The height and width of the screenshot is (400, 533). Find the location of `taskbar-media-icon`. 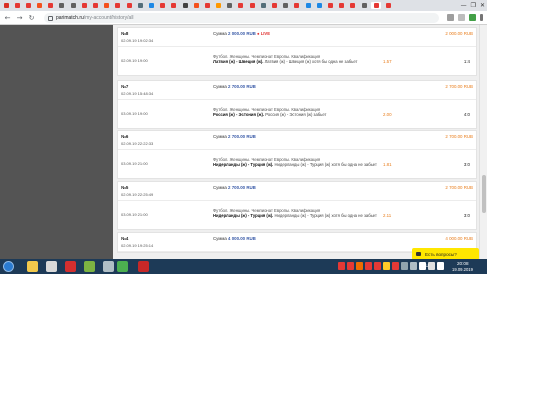

taskbar-media-icon is located at coordinates (51, 266).